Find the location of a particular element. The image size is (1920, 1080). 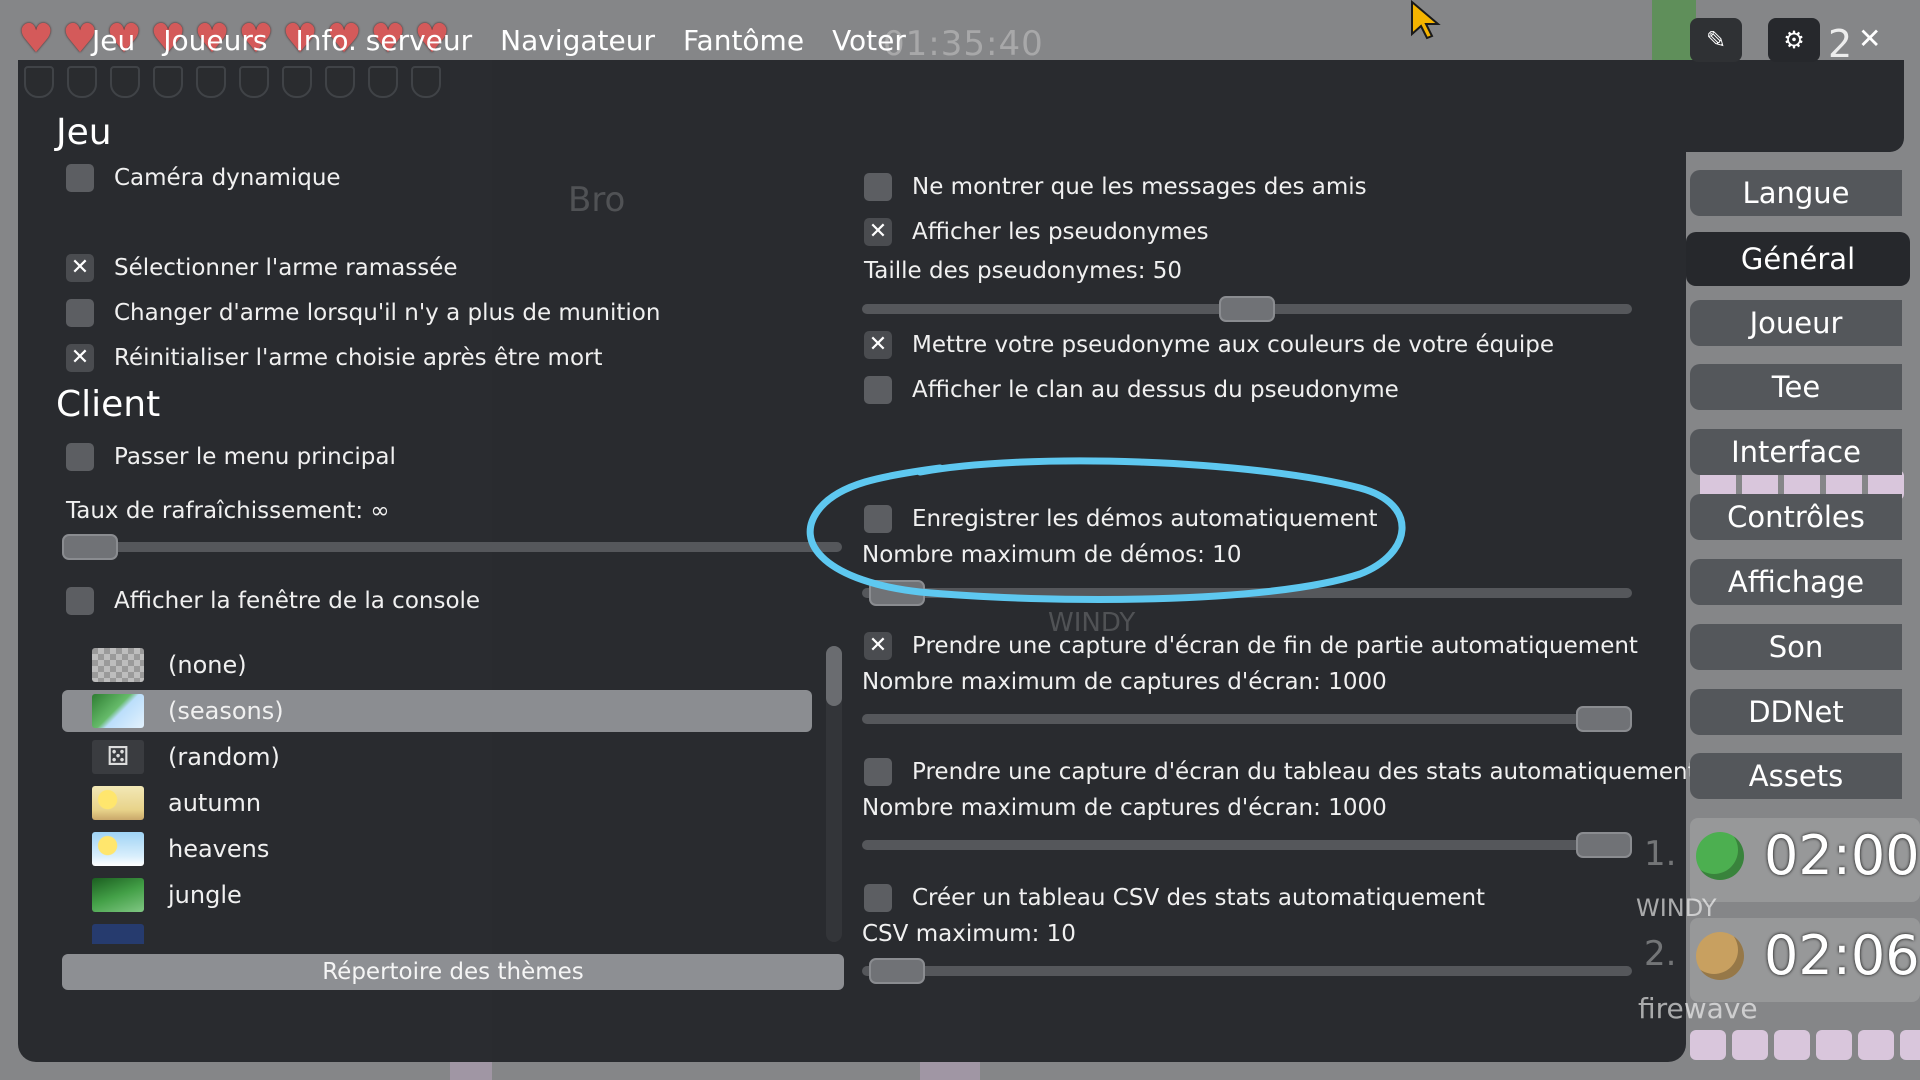

race-rank: 2. is located at coordinates (1660, 954).